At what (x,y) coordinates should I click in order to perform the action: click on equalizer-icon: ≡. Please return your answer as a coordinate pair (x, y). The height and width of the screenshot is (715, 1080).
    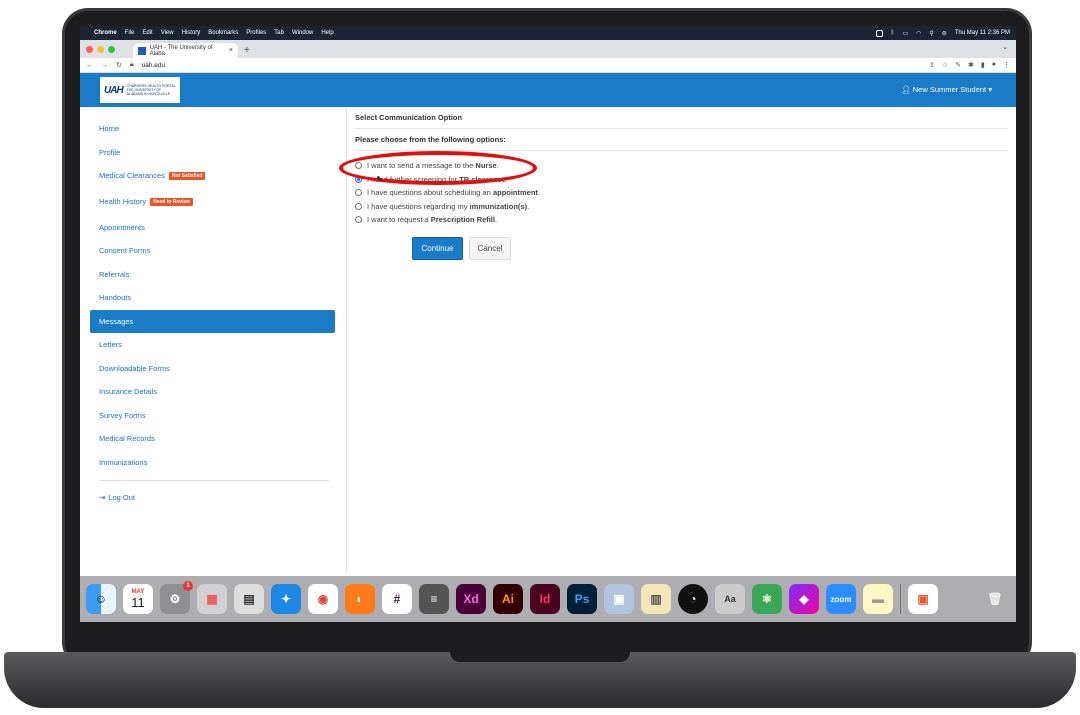
    Looking at the image, I should click on (434, 599).